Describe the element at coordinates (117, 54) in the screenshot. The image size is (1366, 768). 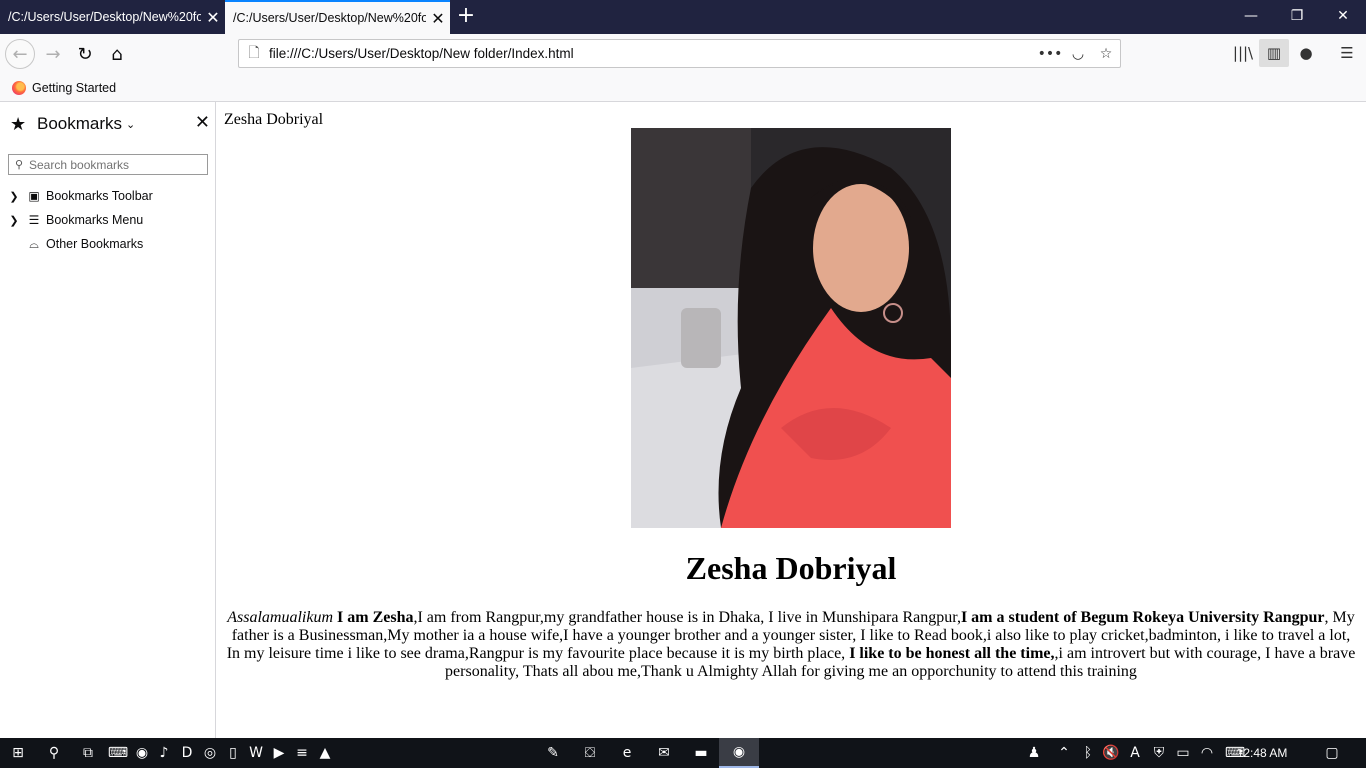
I see `home-button: ⌂` at that location.